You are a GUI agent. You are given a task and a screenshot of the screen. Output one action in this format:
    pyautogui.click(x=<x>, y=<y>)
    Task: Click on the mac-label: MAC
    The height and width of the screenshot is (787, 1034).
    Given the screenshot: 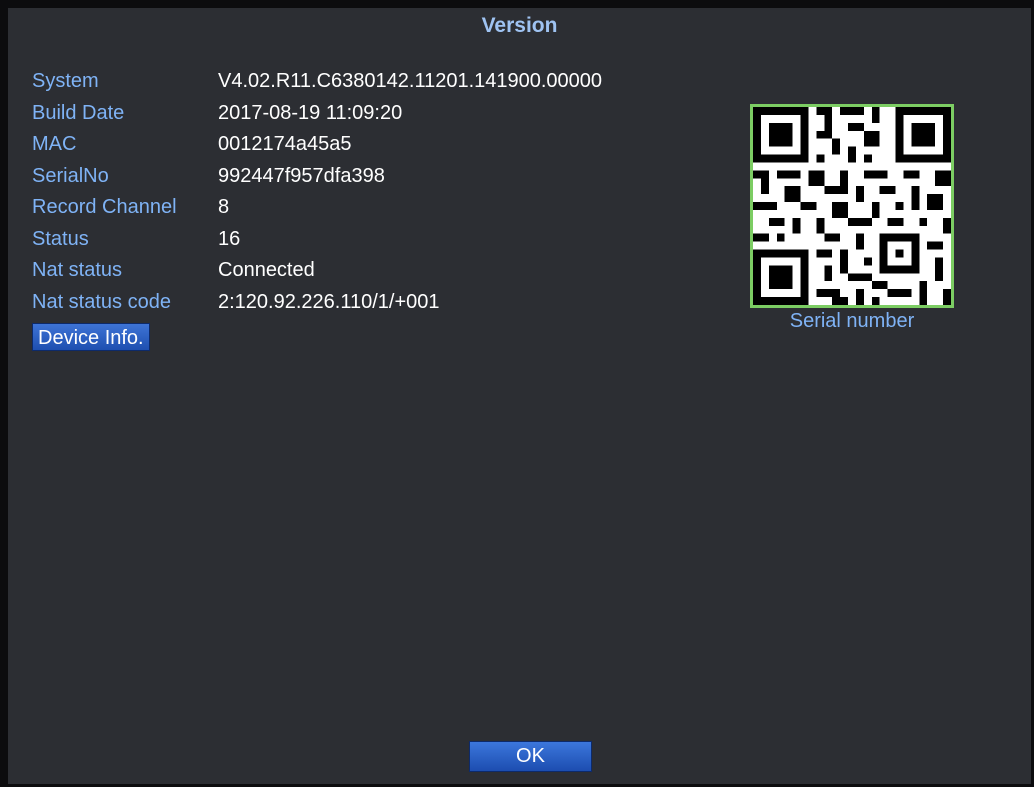 What is the action you would take?
    pyautogui.click(x=54, y=144)
    